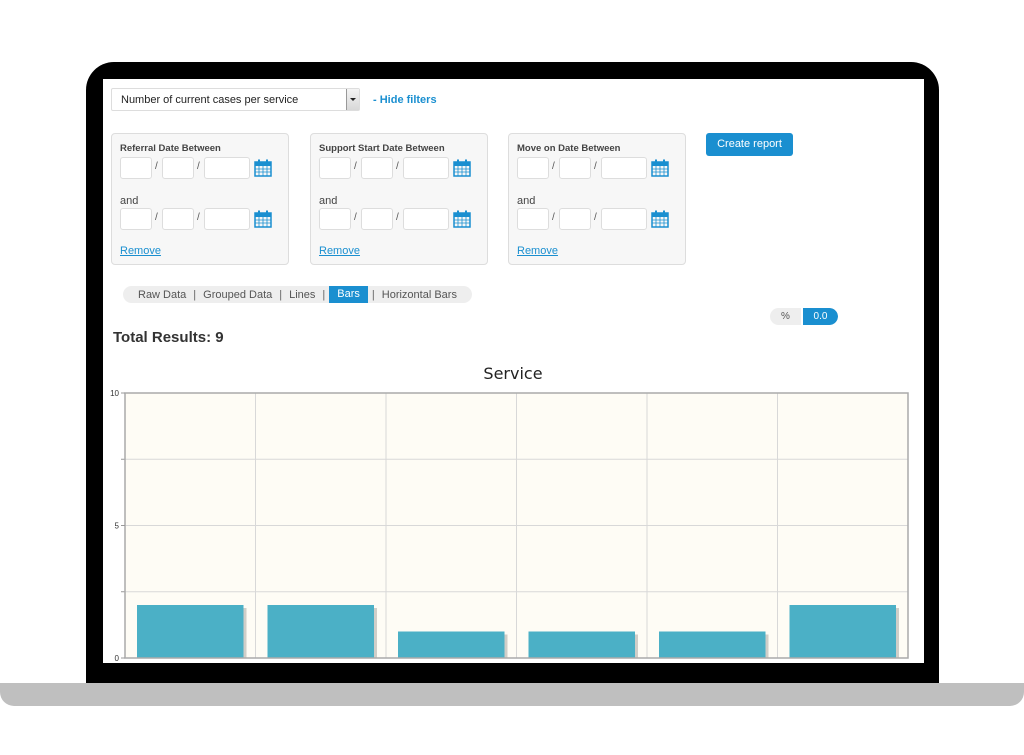 The height and width of the screenshot is (755, 1024). I want to click on laptop-base, so click(512, 694).